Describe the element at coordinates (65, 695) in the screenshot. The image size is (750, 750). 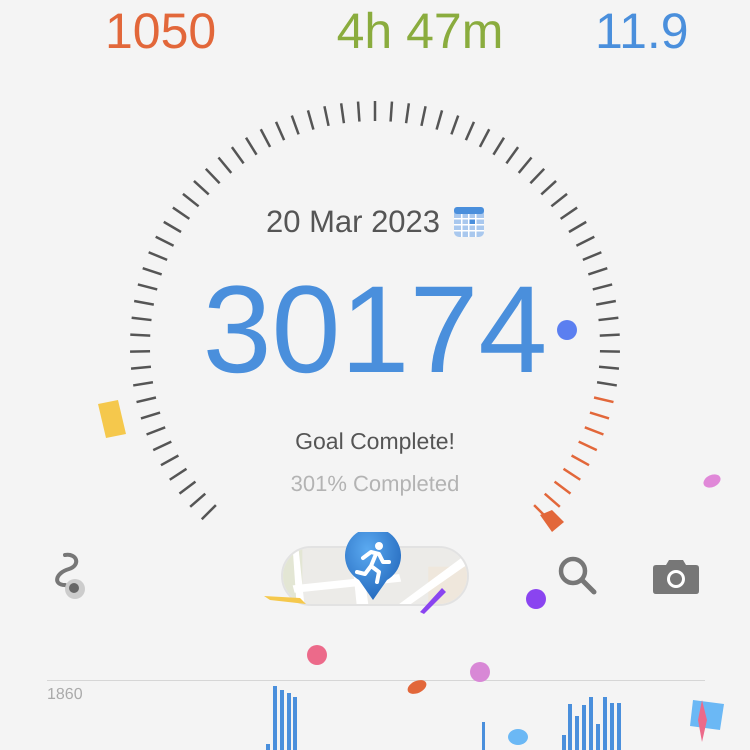
I see `chart-max-label: 1860` at that location.